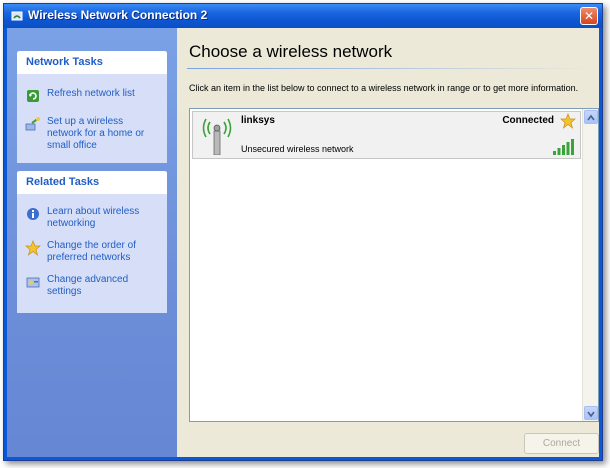  What do you see at coordinates (92, 62) in the screenshot?
I see `network-tasks-header: Network Tasks` at bounding box center [92, 62].